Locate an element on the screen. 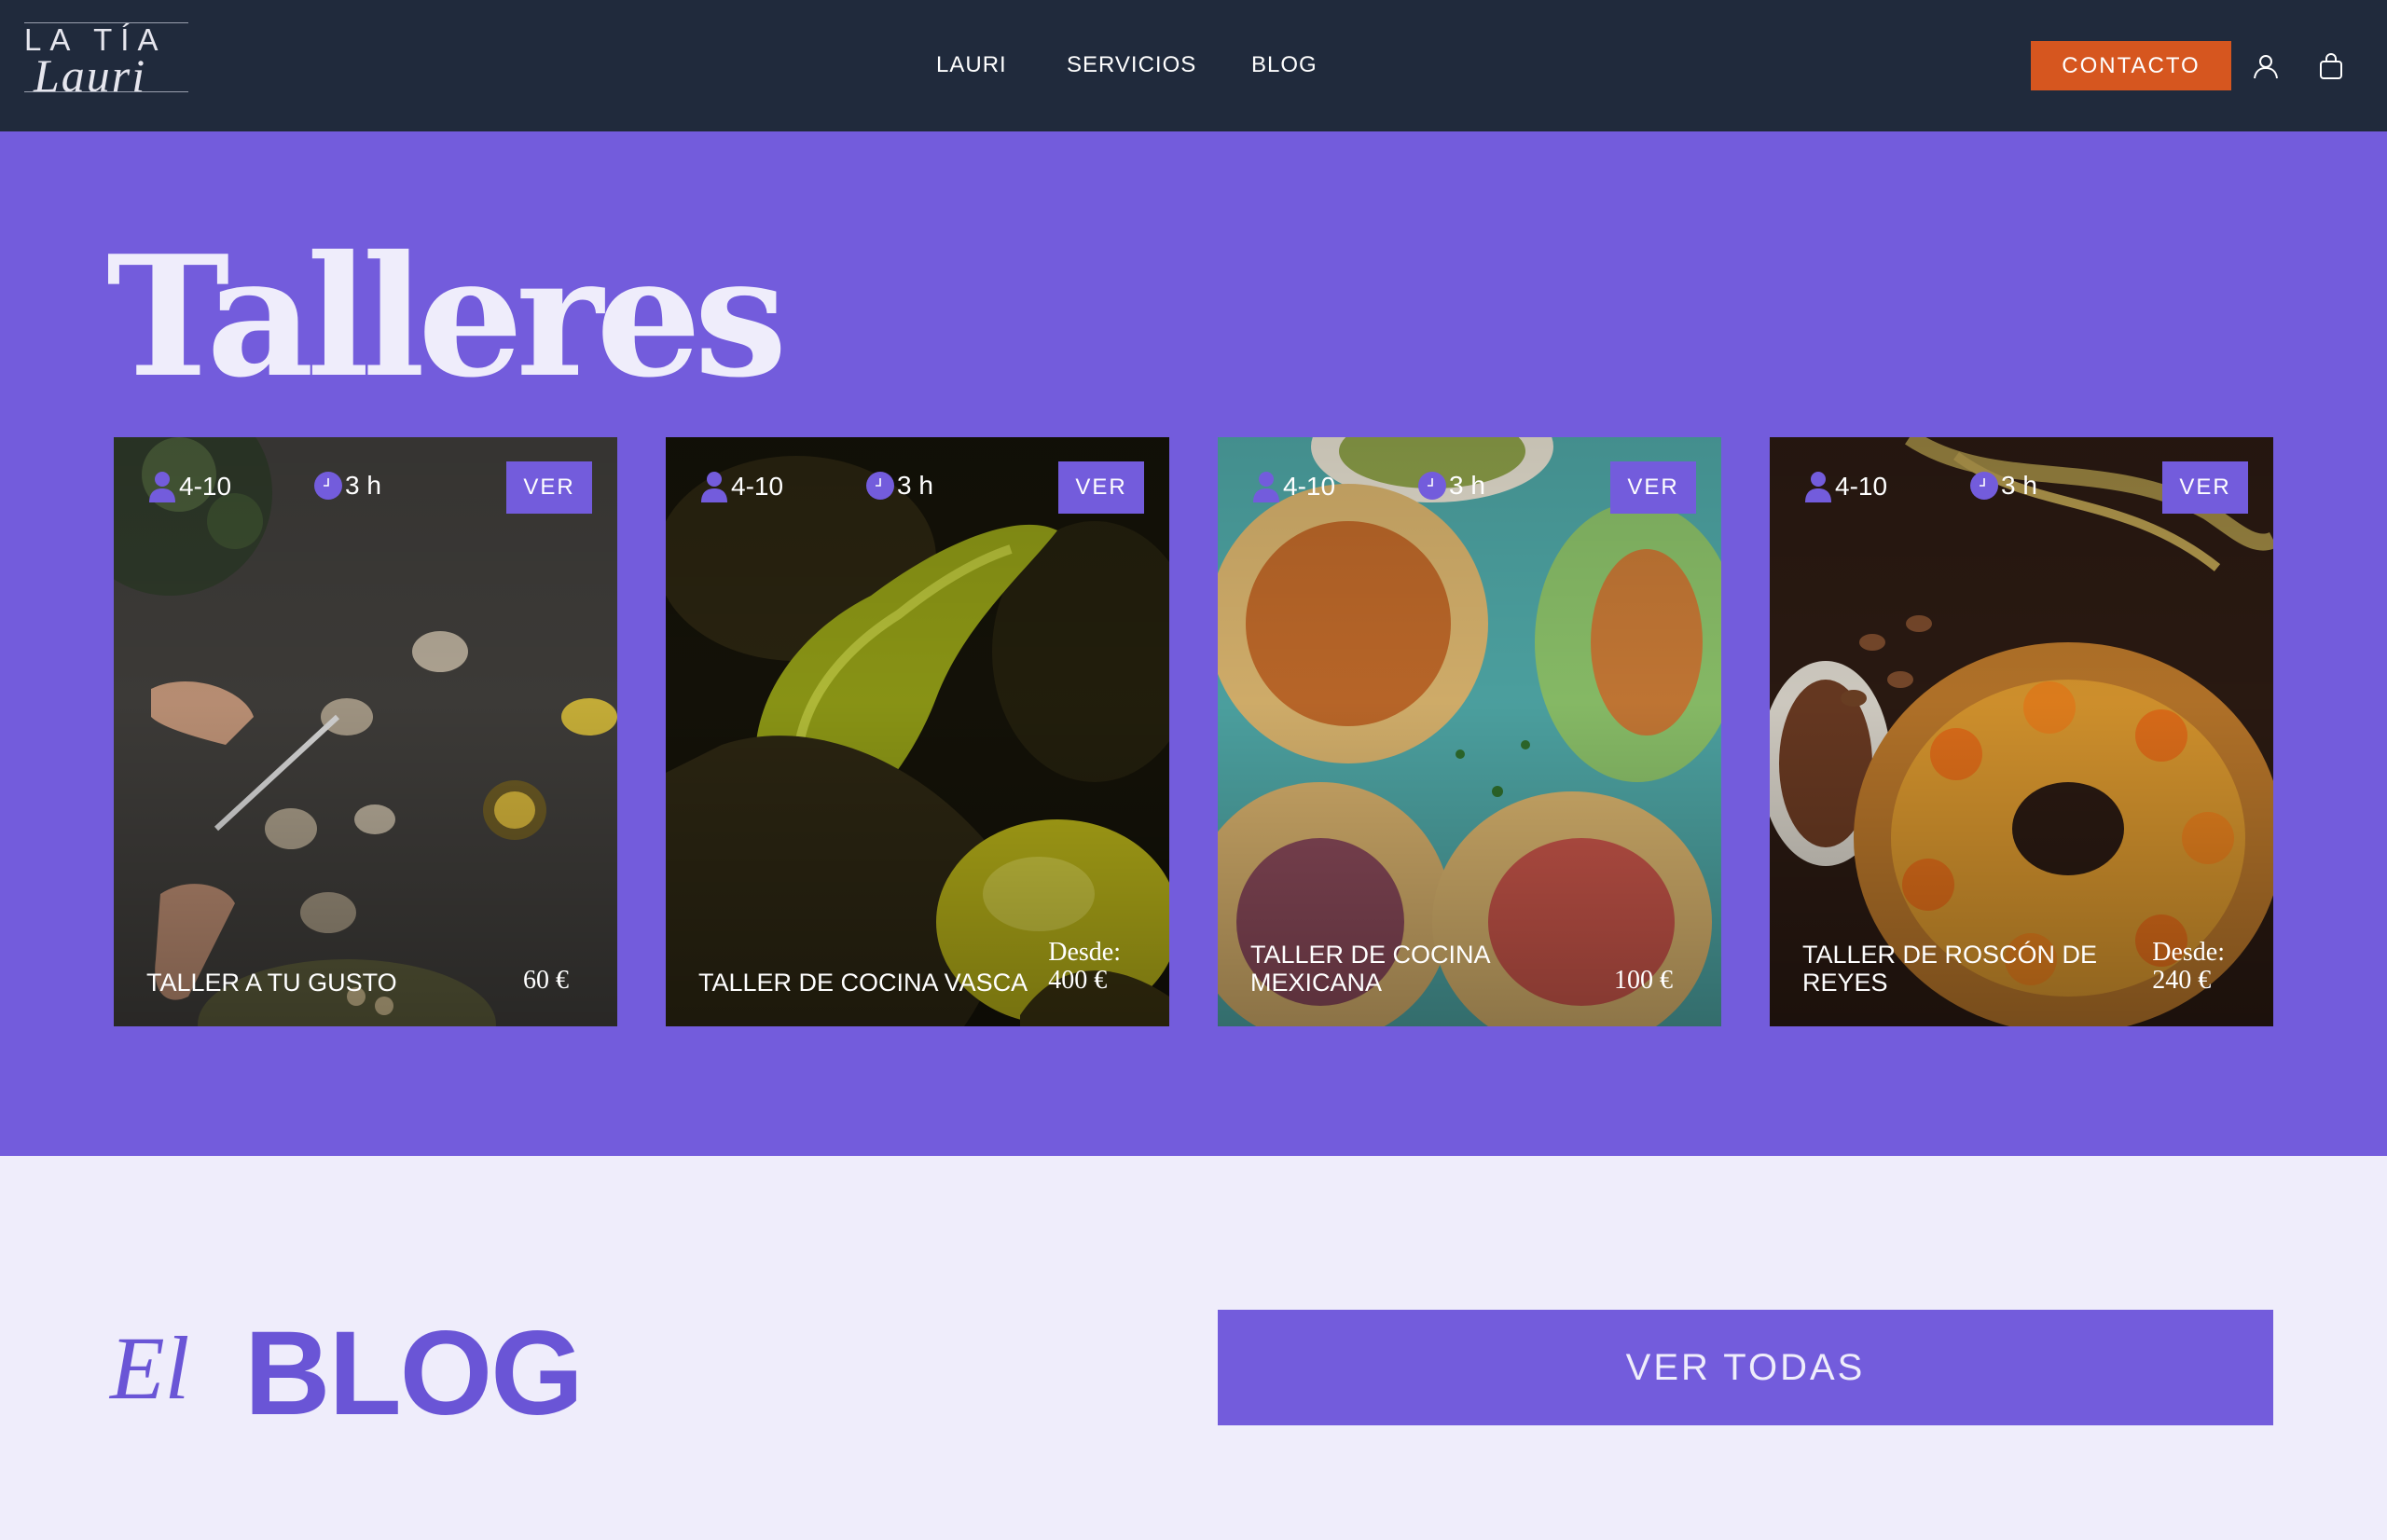 This screenshot has height=1540, width=2387. workshop-title: TALLER DE COCINA MEXICANA is located at coordinates (1370, 969).